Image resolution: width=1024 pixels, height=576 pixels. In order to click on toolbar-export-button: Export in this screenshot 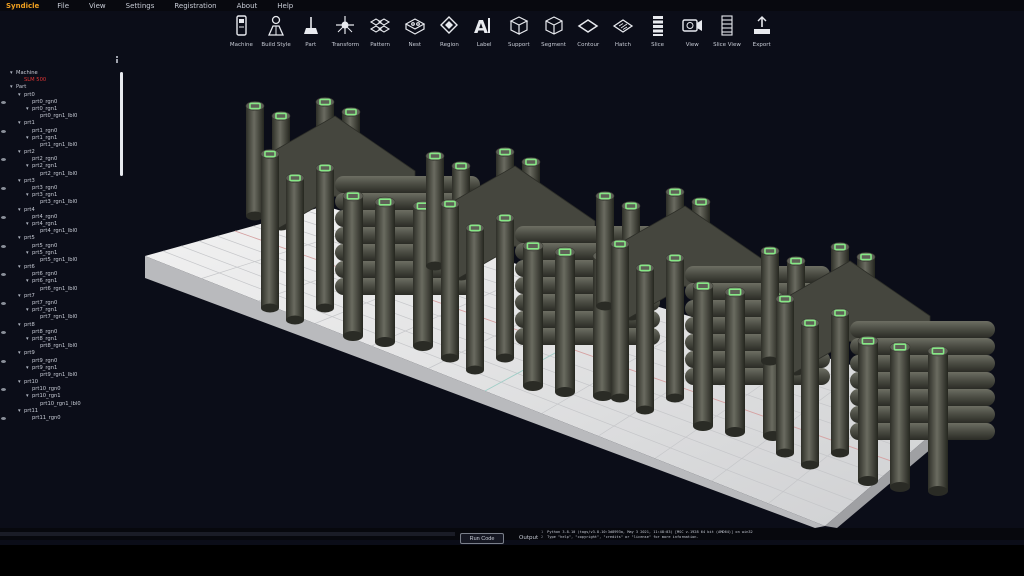, I will do `click(761, 33)`.